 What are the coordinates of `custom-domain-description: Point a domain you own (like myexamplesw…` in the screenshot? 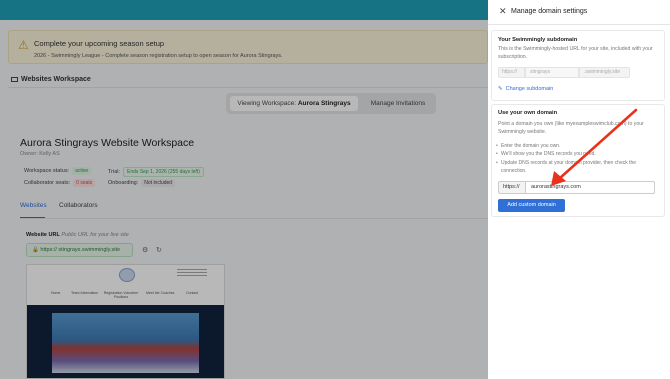 It's located at (571, 128).